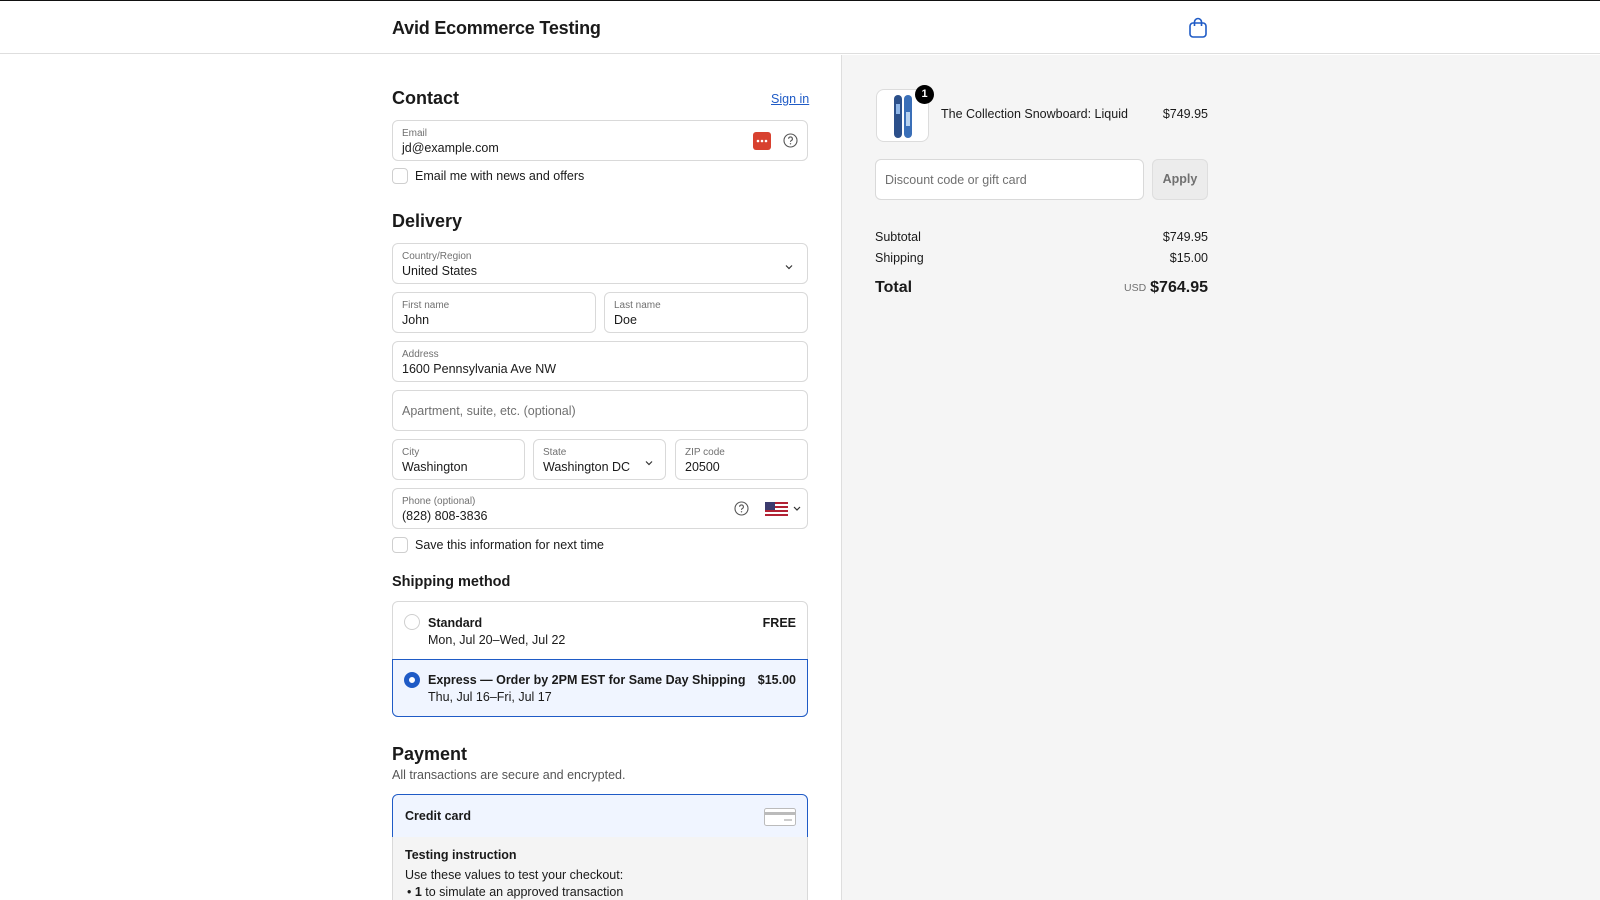 The width and height of the screenshot is (1600, 900). Describe the element at coordinates (411, 452) in the screenshot. I see `city-label: City` at that location.